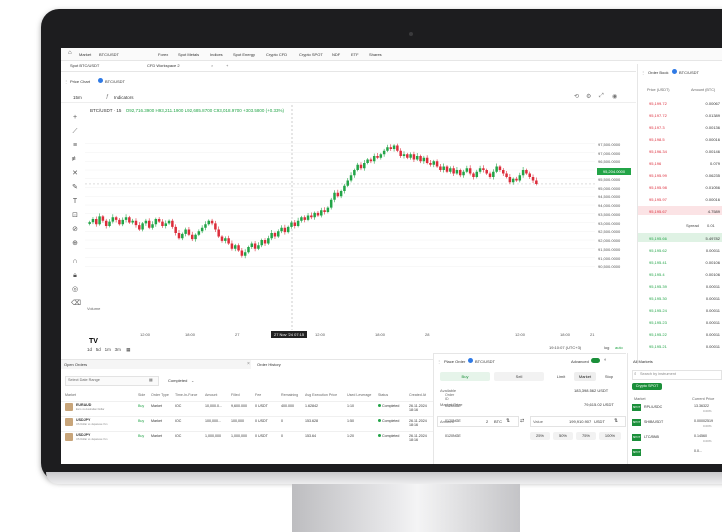  I want to click on bid-row: 95,195.39 0.00011, so click(680, 285).